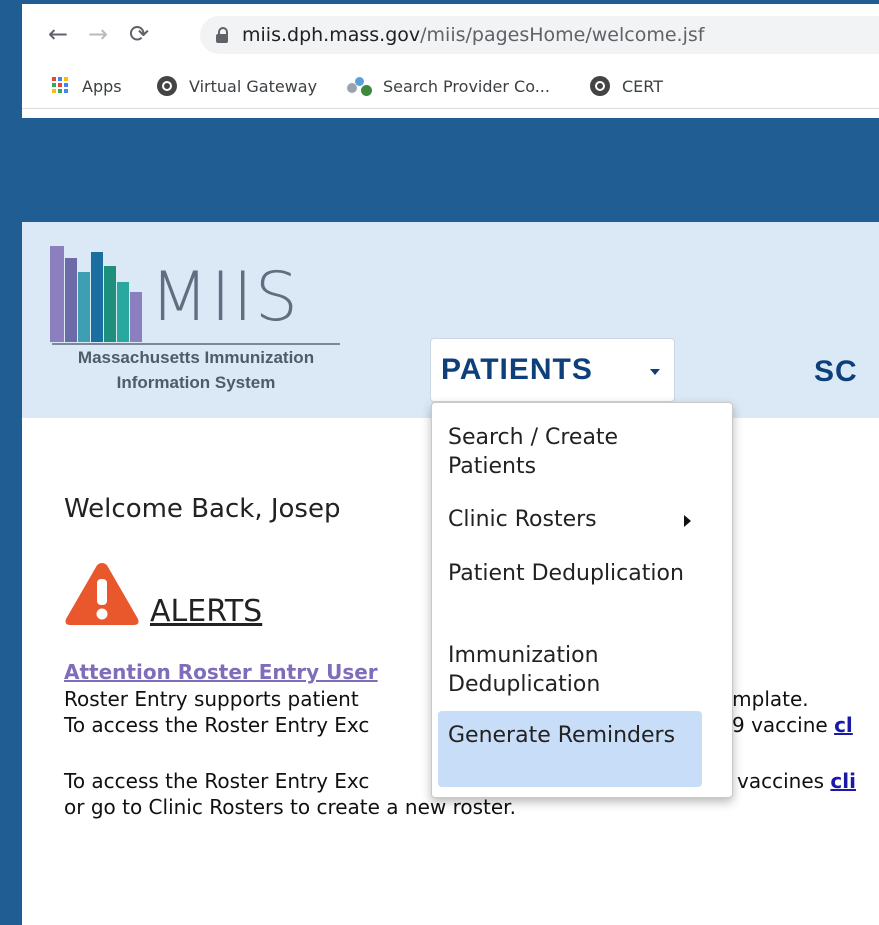 Image resolution: width=879 pixels, height=925 pixels. I want to click on alert-body-line3: To access the Roster Entry Exc, so click(217, 781).